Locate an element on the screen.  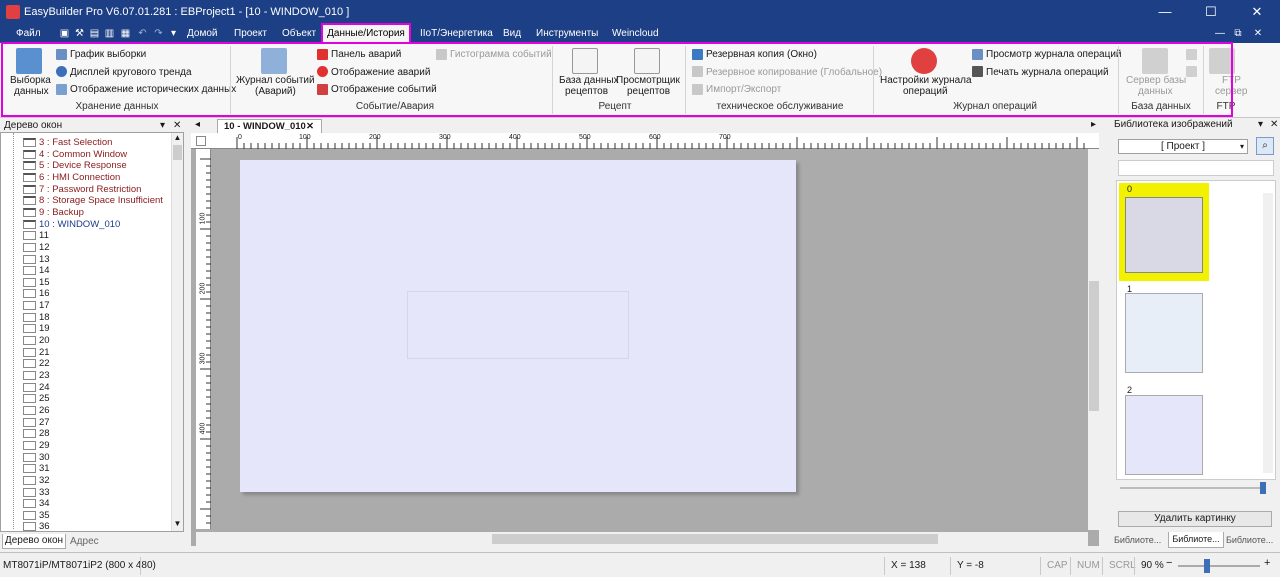
tree-item: 4 : Common Window is located at coordinates (85, 154).